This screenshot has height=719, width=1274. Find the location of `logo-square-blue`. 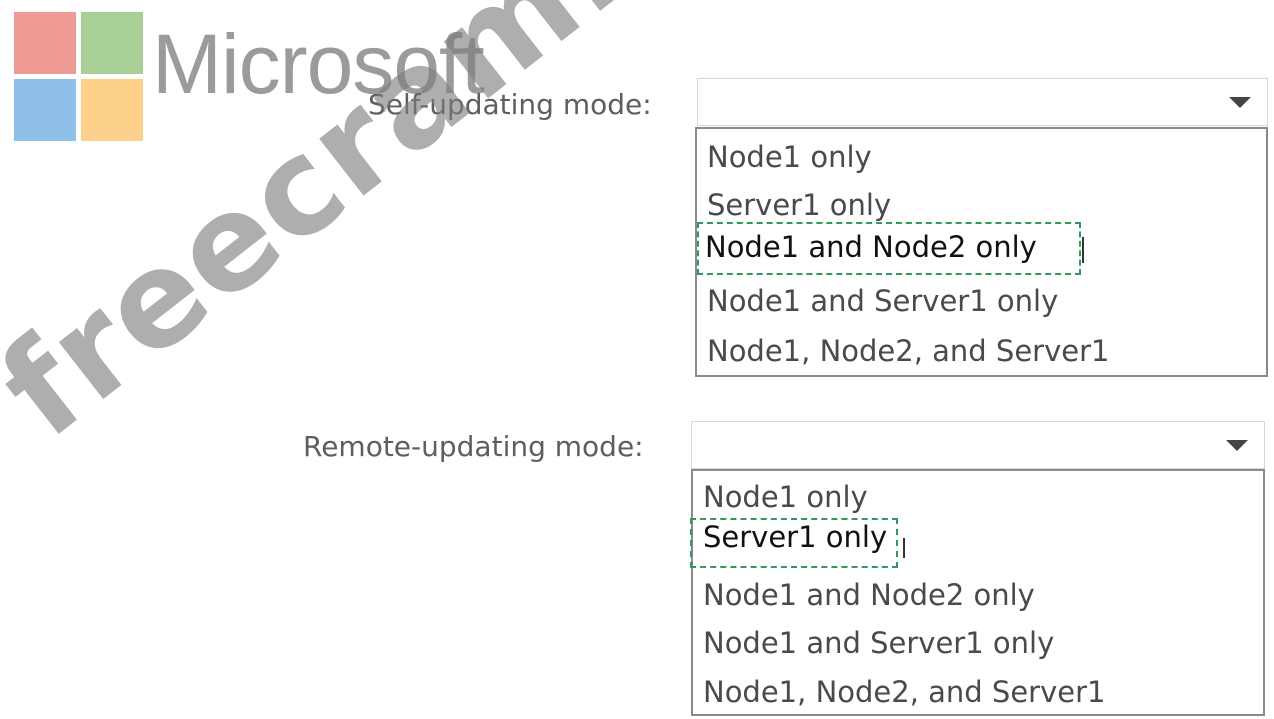

logo-square-blue is located at coordinates (45, 110).